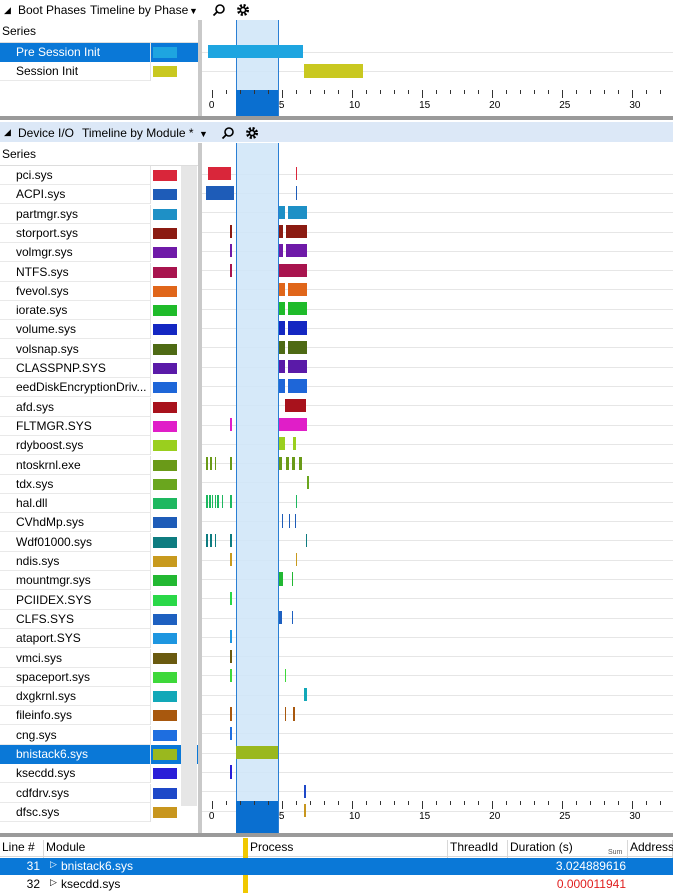 The width and height of the screenshot is (673, 893). Describe the element at coordinates (99, 214) in the screenshot. I see `series-row: partmgr.sys` at that location.